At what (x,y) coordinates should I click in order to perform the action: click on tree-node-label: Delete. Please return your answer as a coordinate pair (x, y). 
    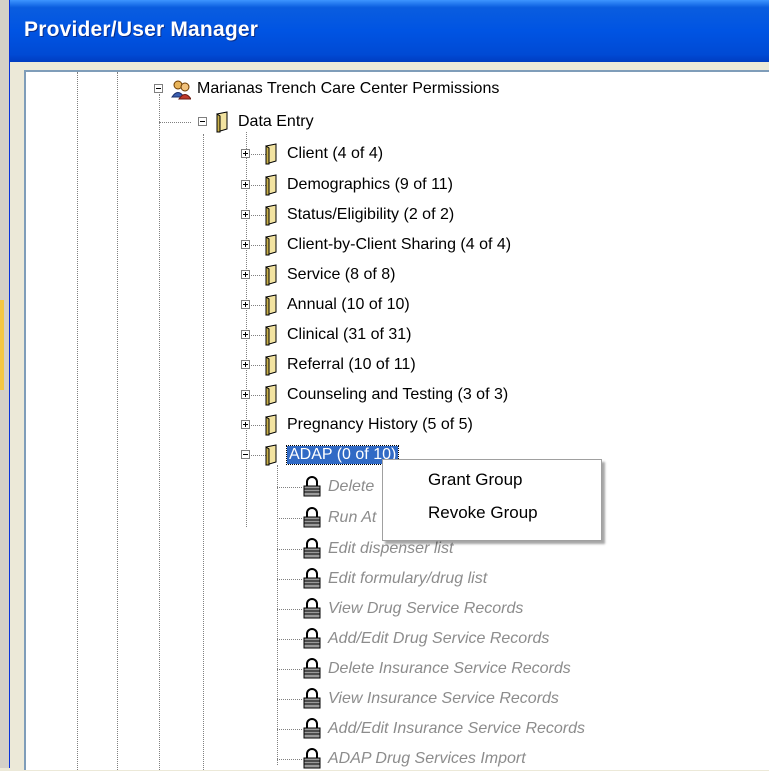
    Looking at the image, I should click on (351, 486).